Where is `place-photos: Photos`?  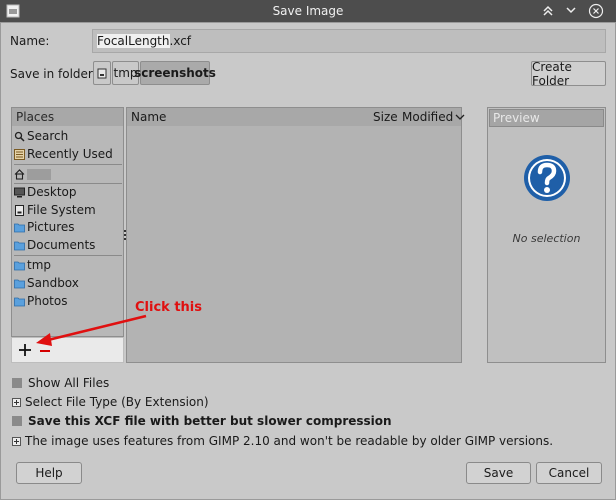
place-photos: Photos is located at coordinates (40, 301).